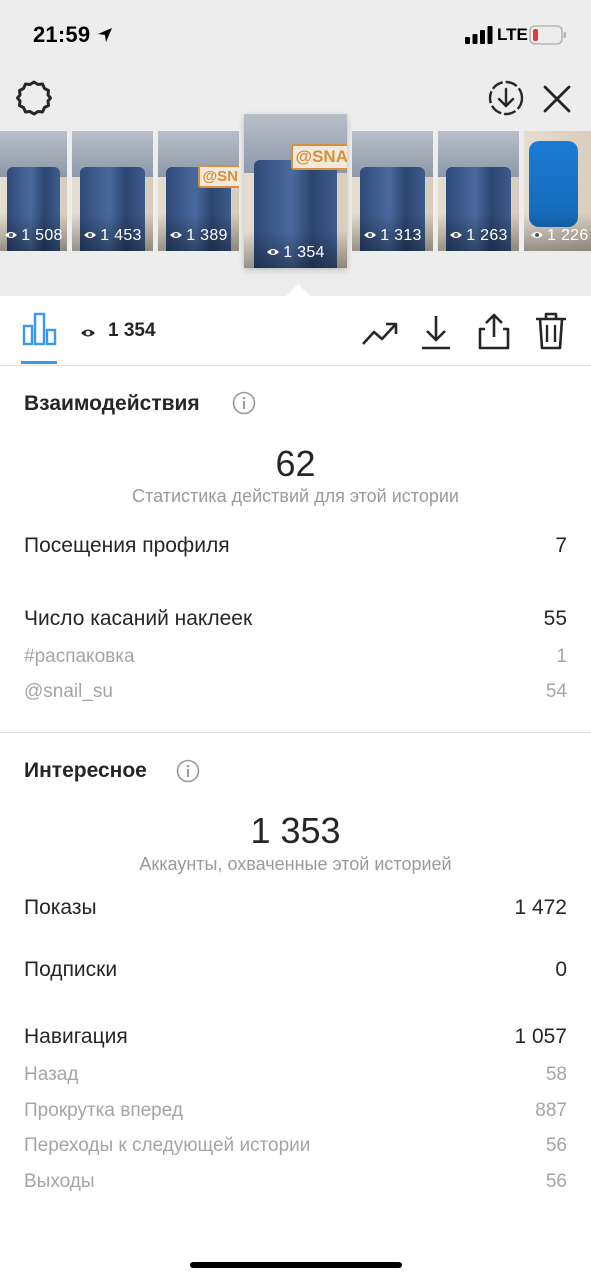  I want to click on follows-value: 0, so click(561, 969).